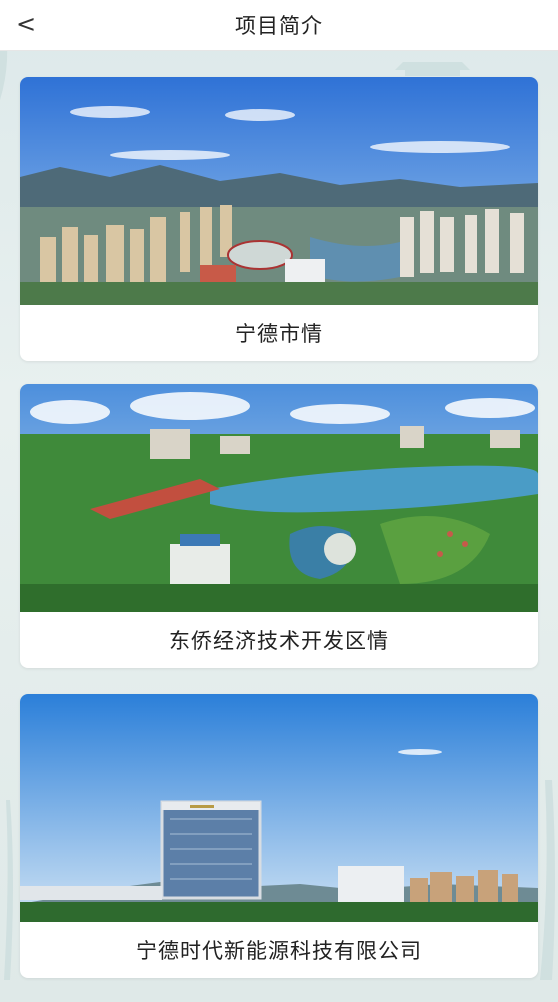 The width and height of the screenshot is (558, 1002). Describe the element at coordinates (279, 641) in the screenshot. I see `card-caption: 东侨经济技术开发区情` at that location.